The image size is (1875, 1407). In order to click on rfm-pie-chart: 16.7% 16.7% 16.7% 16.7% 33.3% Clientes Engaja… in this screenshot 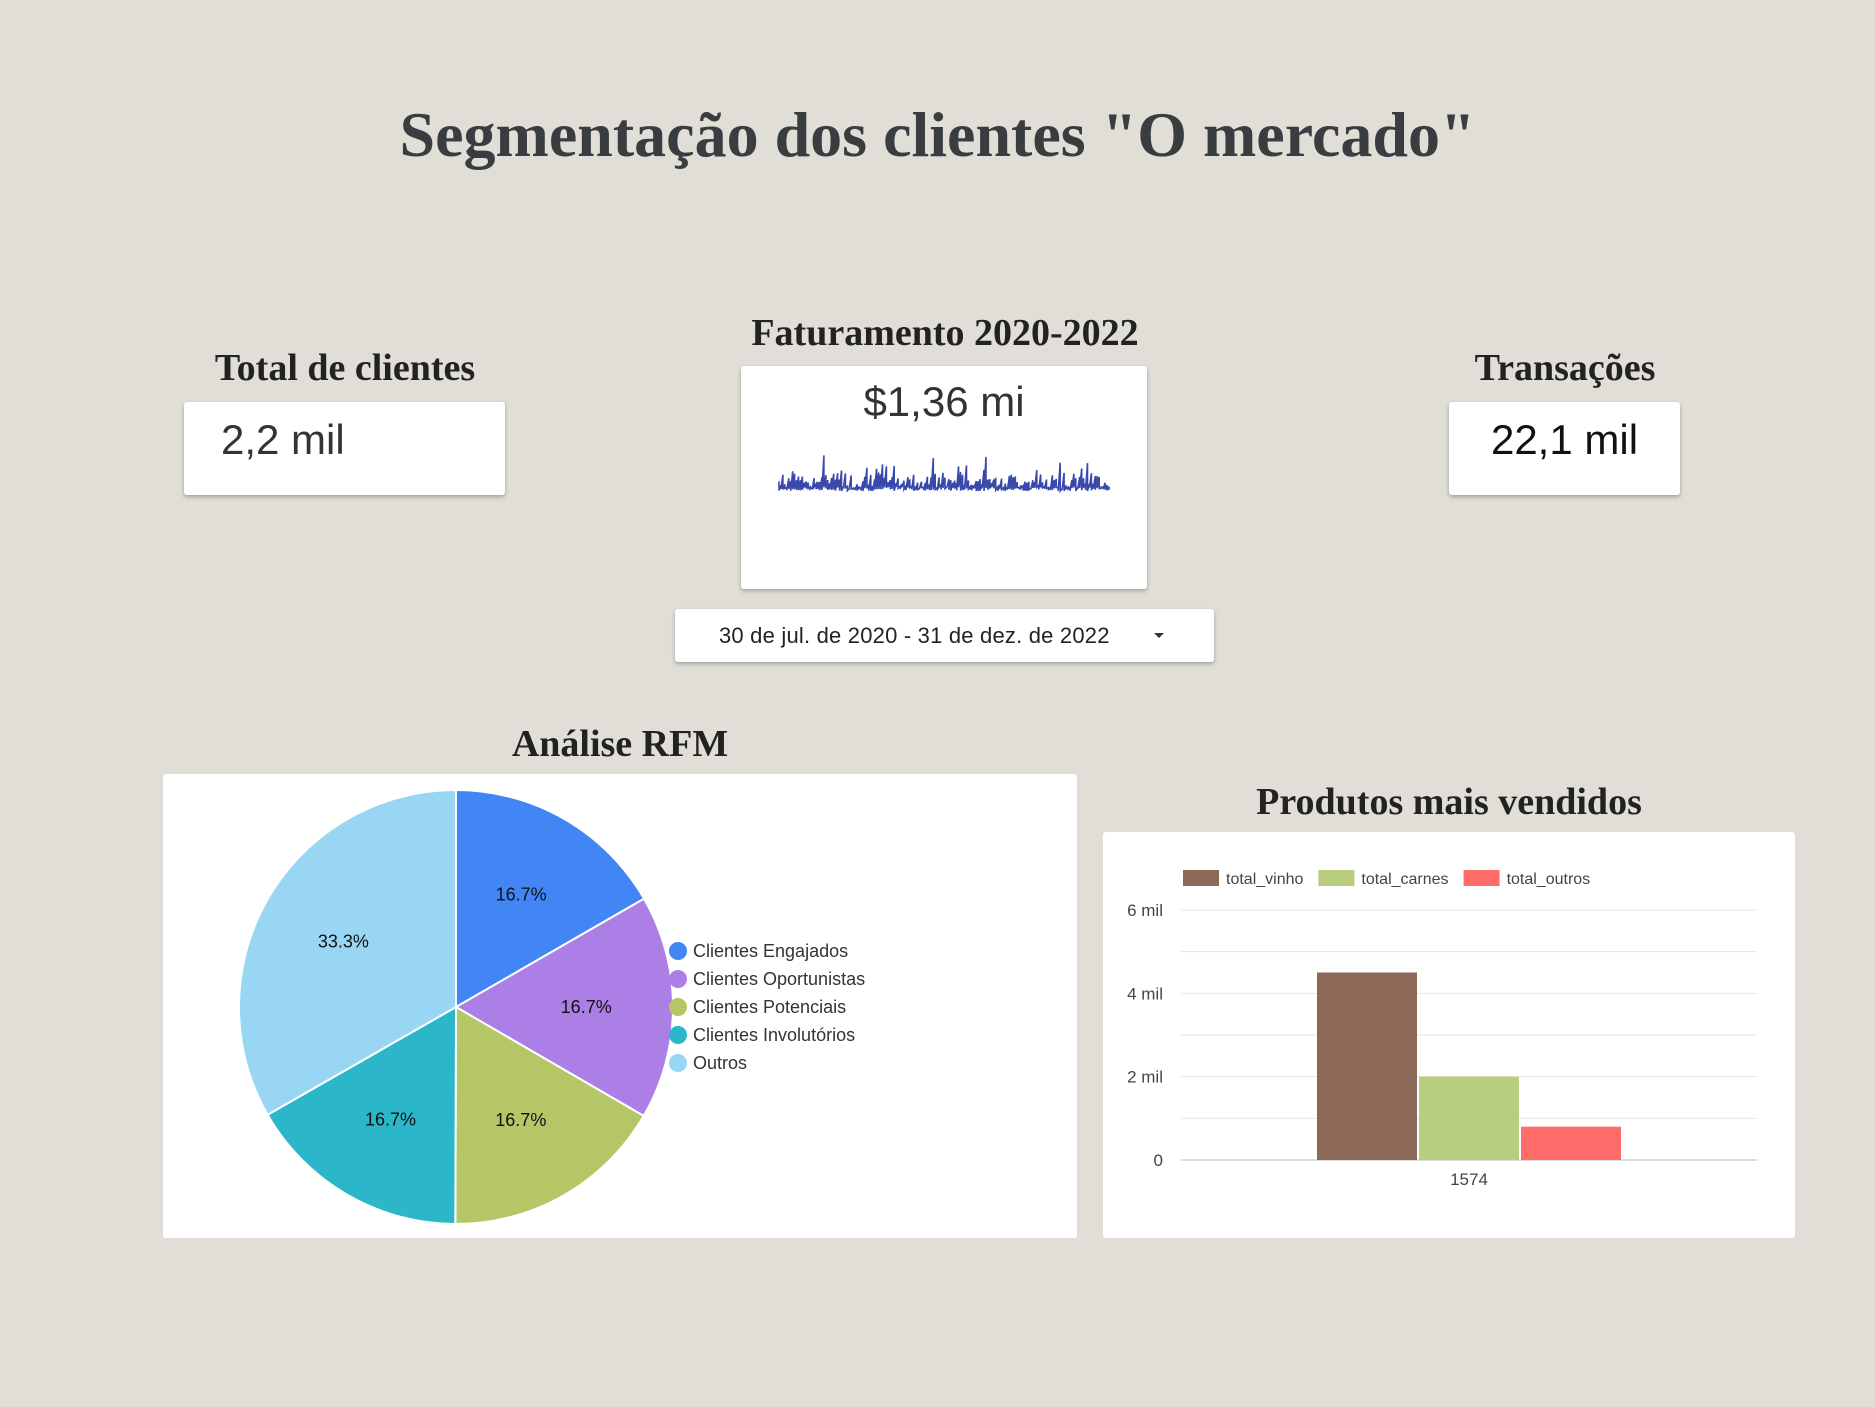, I will do `click(551, 1007)`.